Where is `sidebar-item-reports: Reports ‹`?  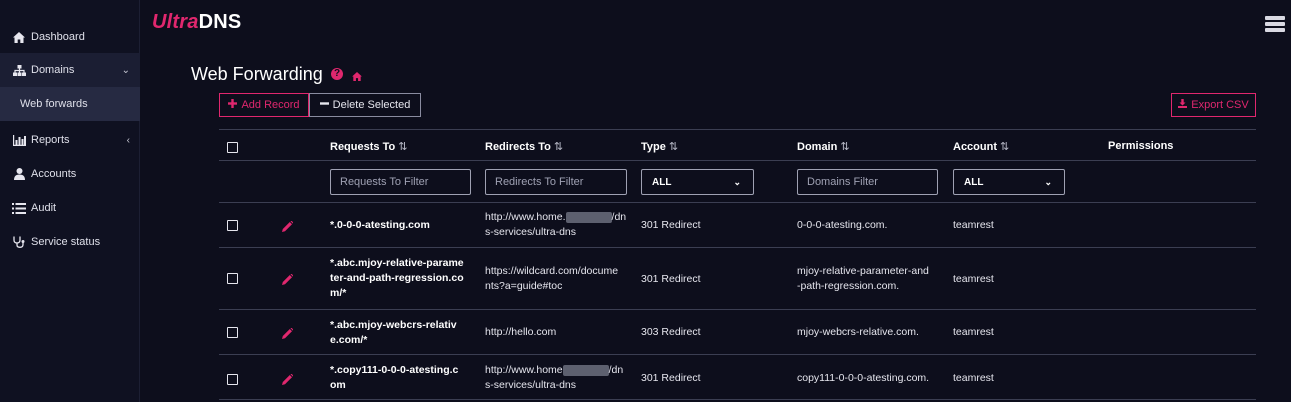
sidebar-item-reports: Reports ‹ is located at coordinates (70, 140).